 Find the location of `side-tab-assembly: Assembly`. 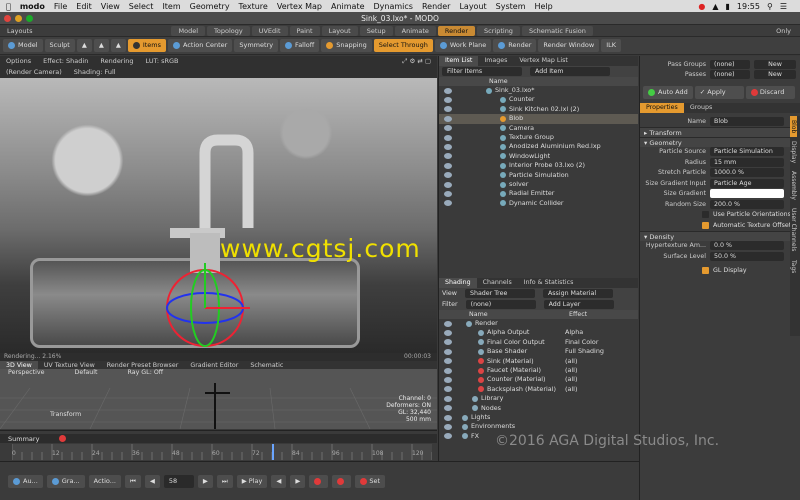

side-tab-assembly: Assembly is located at coordinates (793, 185).